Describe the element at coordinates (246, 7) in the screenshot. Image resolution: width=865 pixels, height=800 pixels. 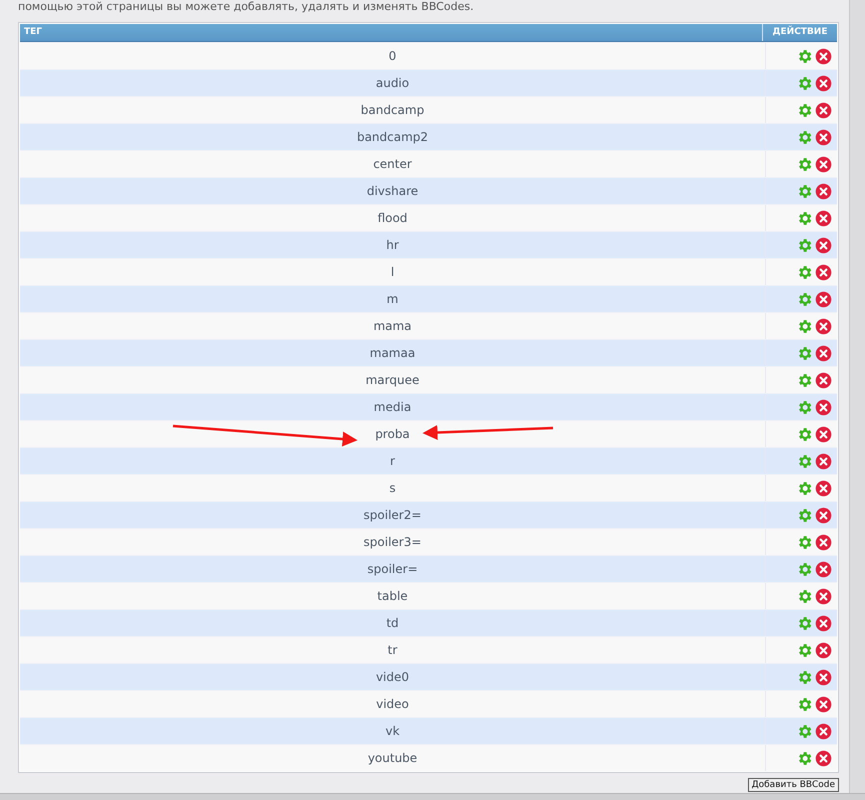
I see `intro-text: помощью этой страницы вы можете добавлять, удалять и изменять BBCodes.` at that location.